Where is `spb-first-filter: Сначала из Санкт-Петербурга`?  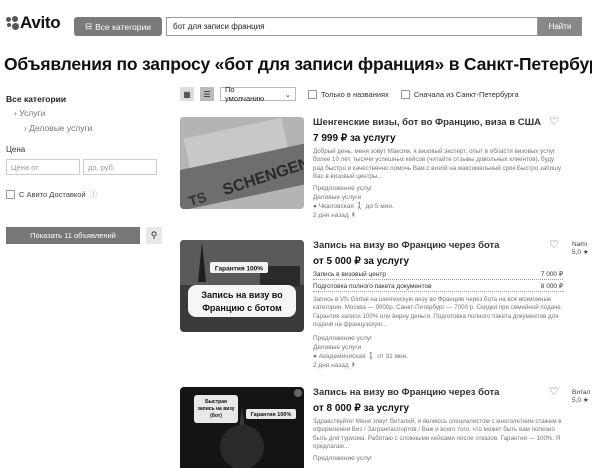
spb-first-filter: Сначала из Санкт-Петербурга is located at coordinates (459, 94).